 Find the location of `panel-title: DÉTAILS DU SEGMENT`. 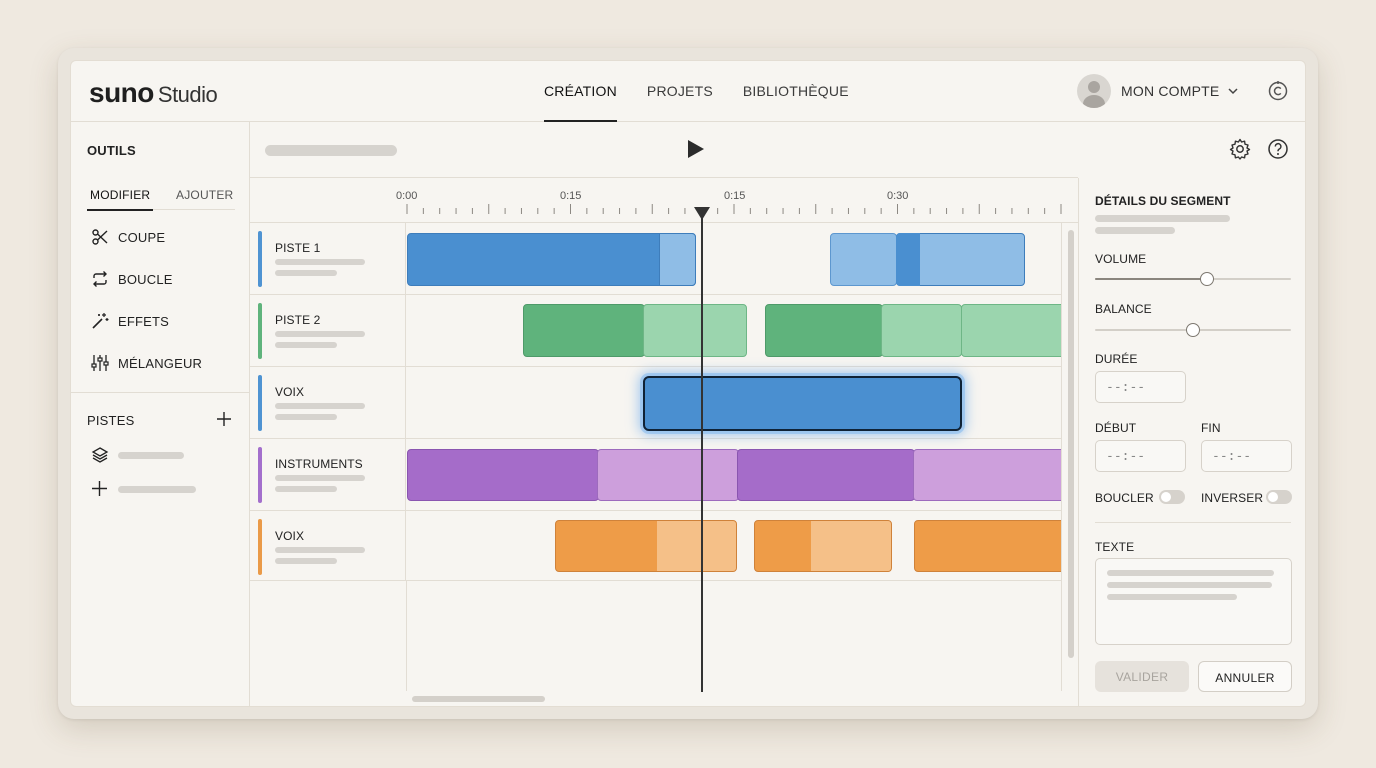

panel-title: DÉTAILS DU SEGMENT is located at coordinates (1163, 201).